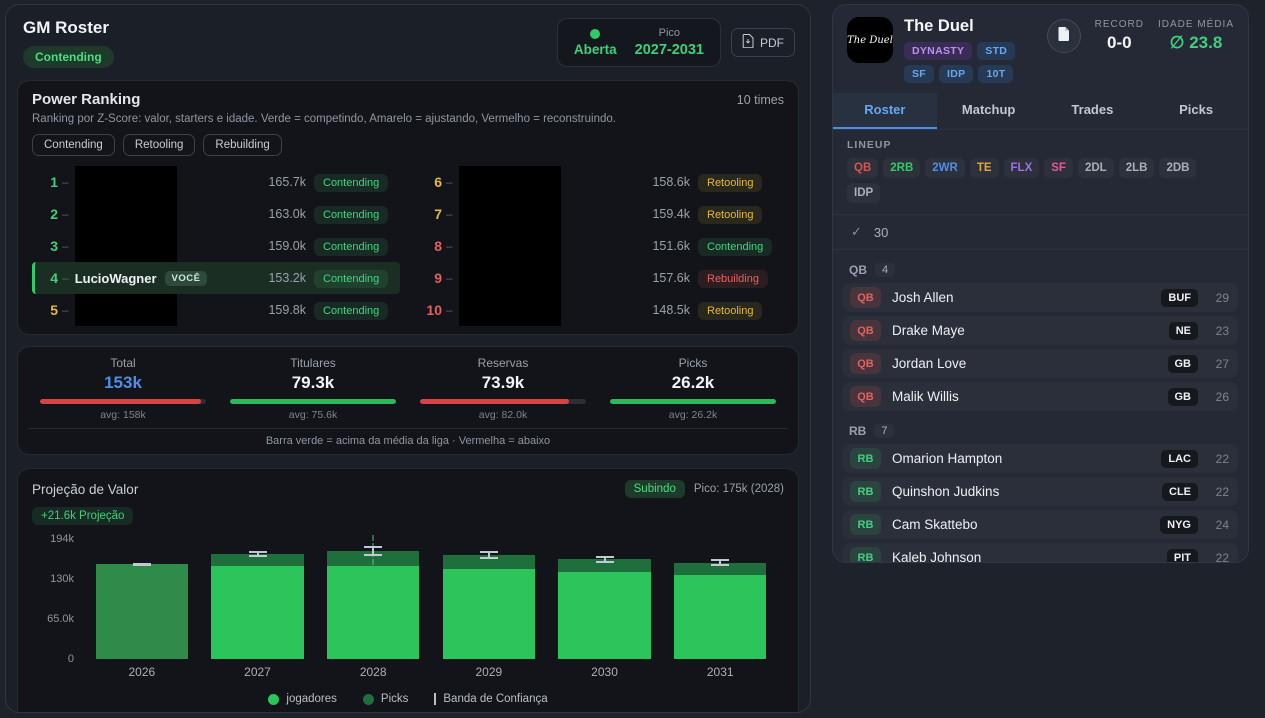 This screenshot has height=718, width=1265. What do you see at coordinates (1021, 168) in the screenshot?
I see `lineup-slot-flx: FLX` at bounding box center [1021, 168].